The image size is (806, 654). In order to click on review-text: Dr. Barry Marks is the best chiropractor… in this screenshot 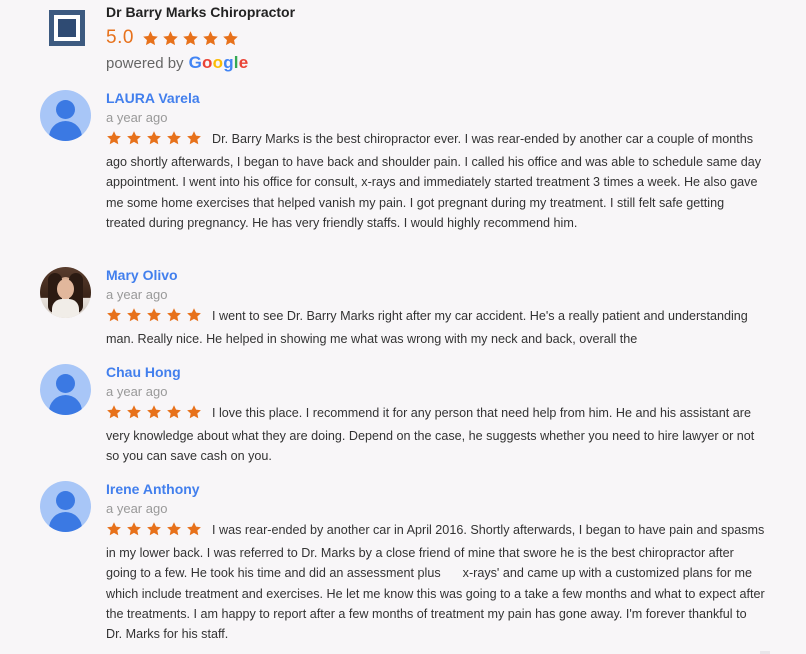, I will do `click(436, 181)`.